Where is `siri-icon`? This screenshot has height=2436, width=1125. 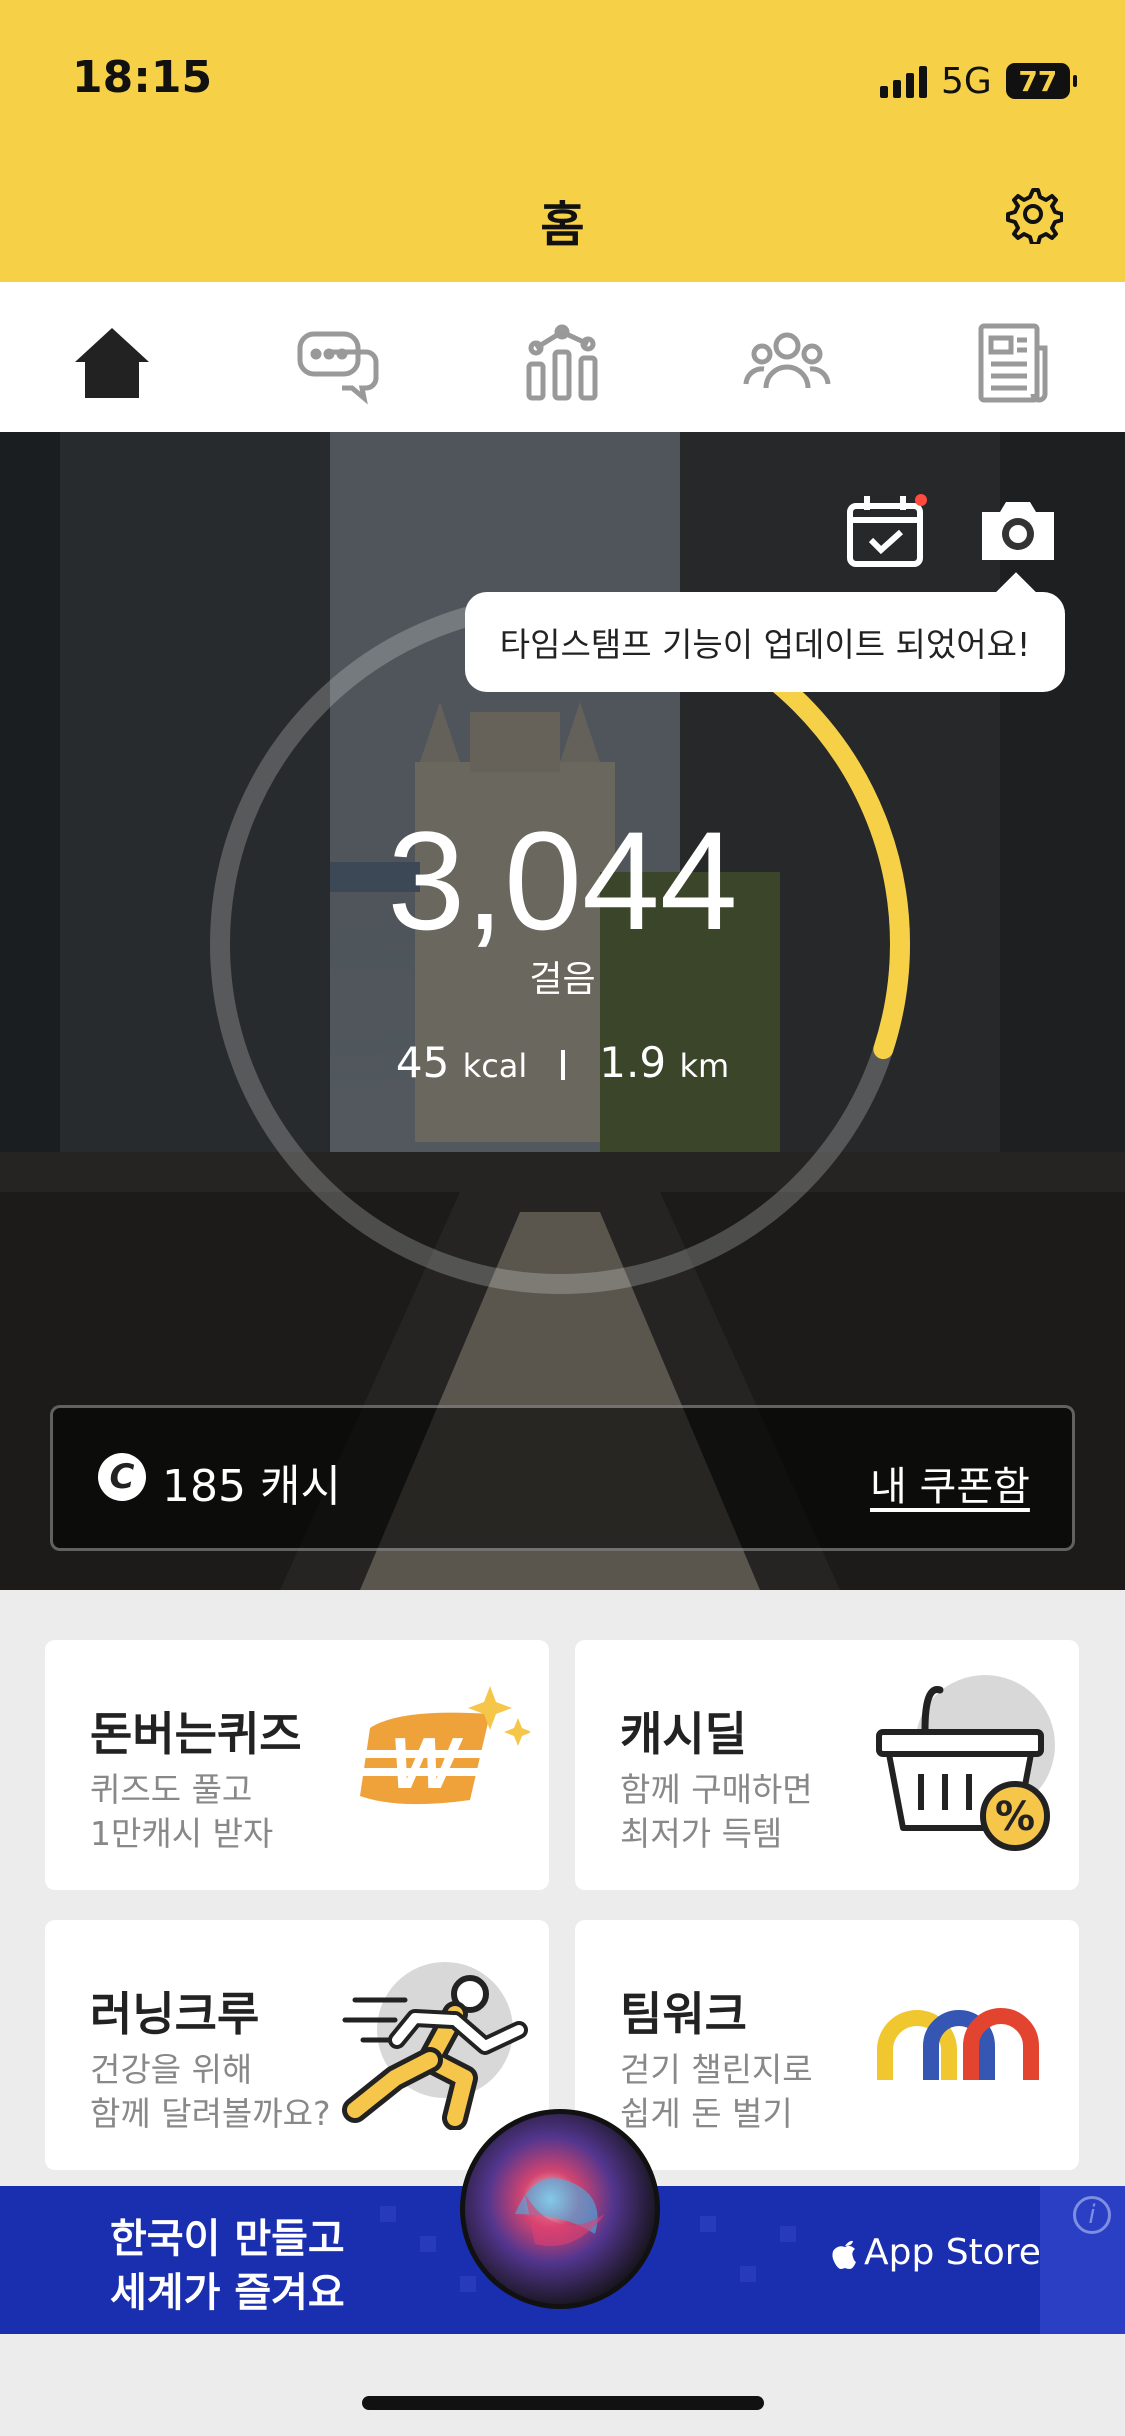 siri-icon is located at coordinates (560, 2209).